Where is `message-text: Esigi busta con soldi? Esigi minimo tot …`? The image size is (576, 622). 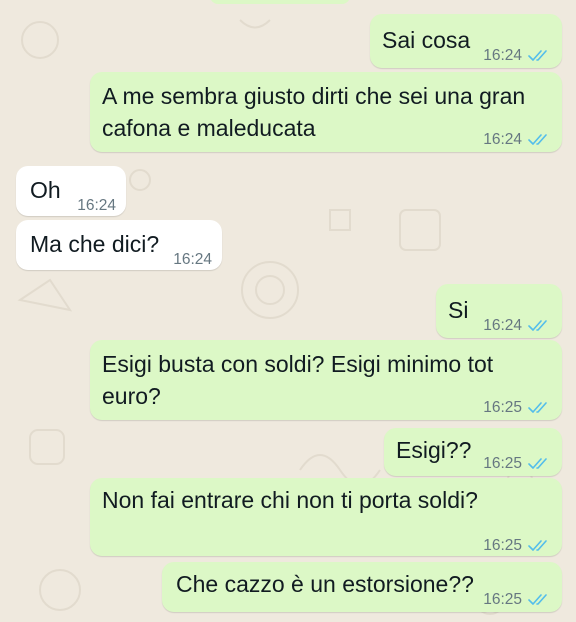 message-text: Esigi busta con soldi? Esigi minimo tot … is located at coordinates (298, 380).